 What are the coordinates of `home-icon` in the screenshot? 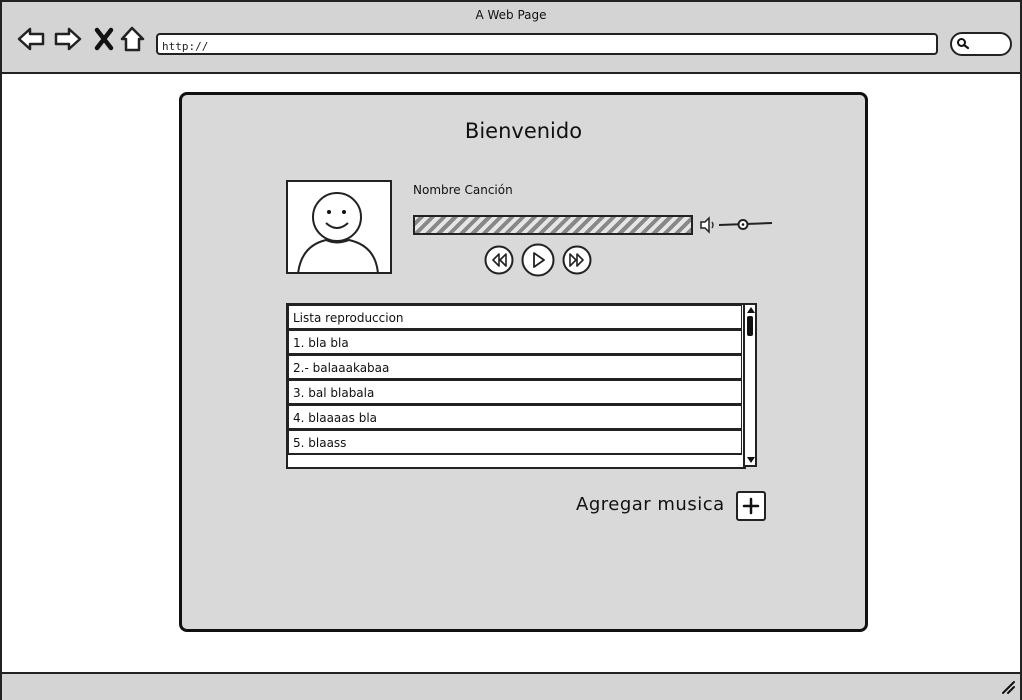 It's located at (133, 39).